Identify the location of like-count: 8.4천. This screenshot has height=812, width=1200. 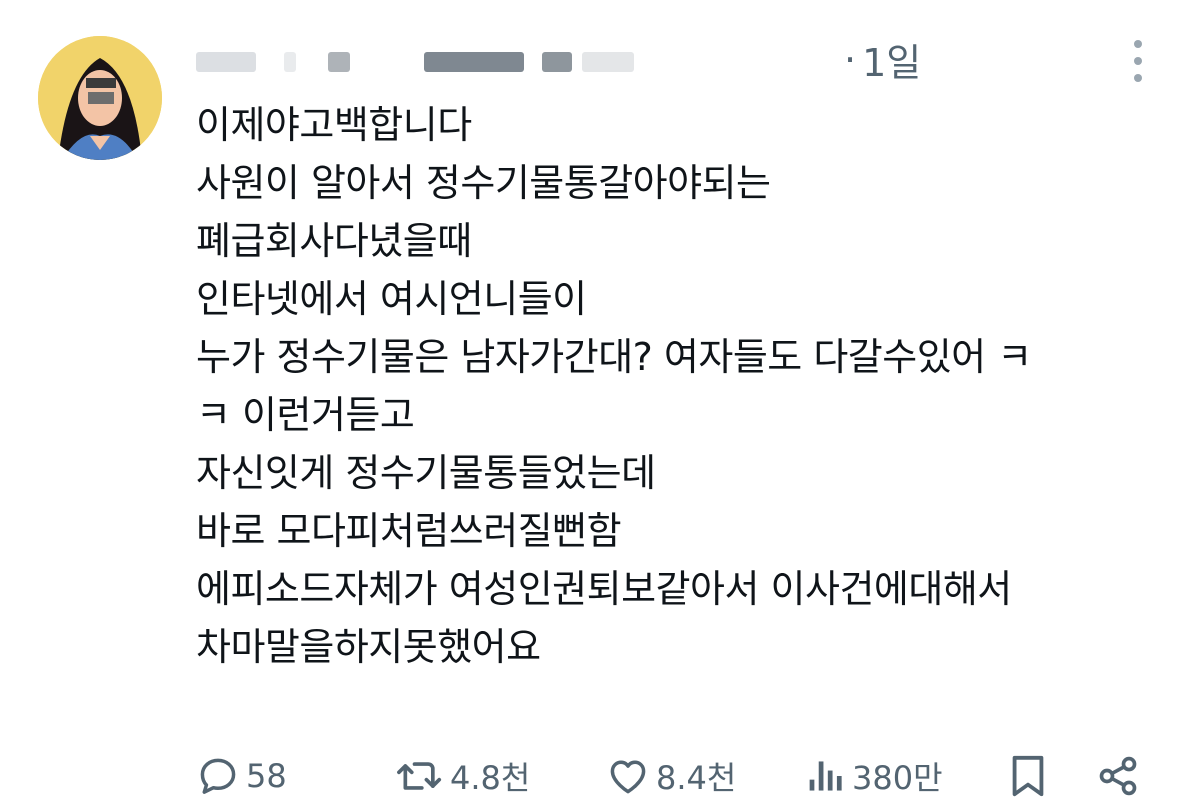
(696, 778).